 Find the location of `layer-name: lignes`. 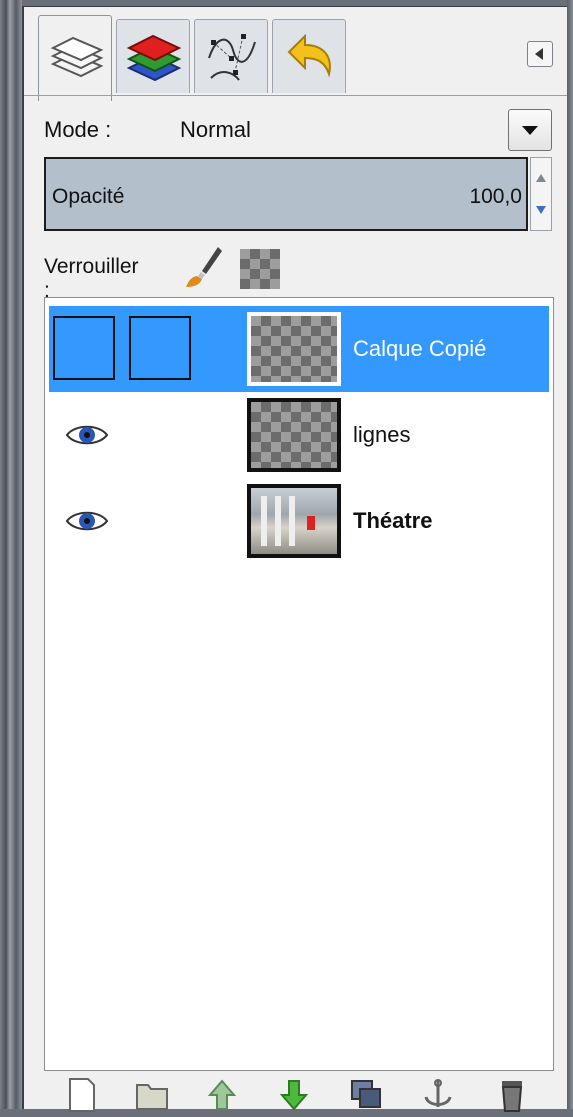

layer-name: lignes is located at coordinates (381, 435).